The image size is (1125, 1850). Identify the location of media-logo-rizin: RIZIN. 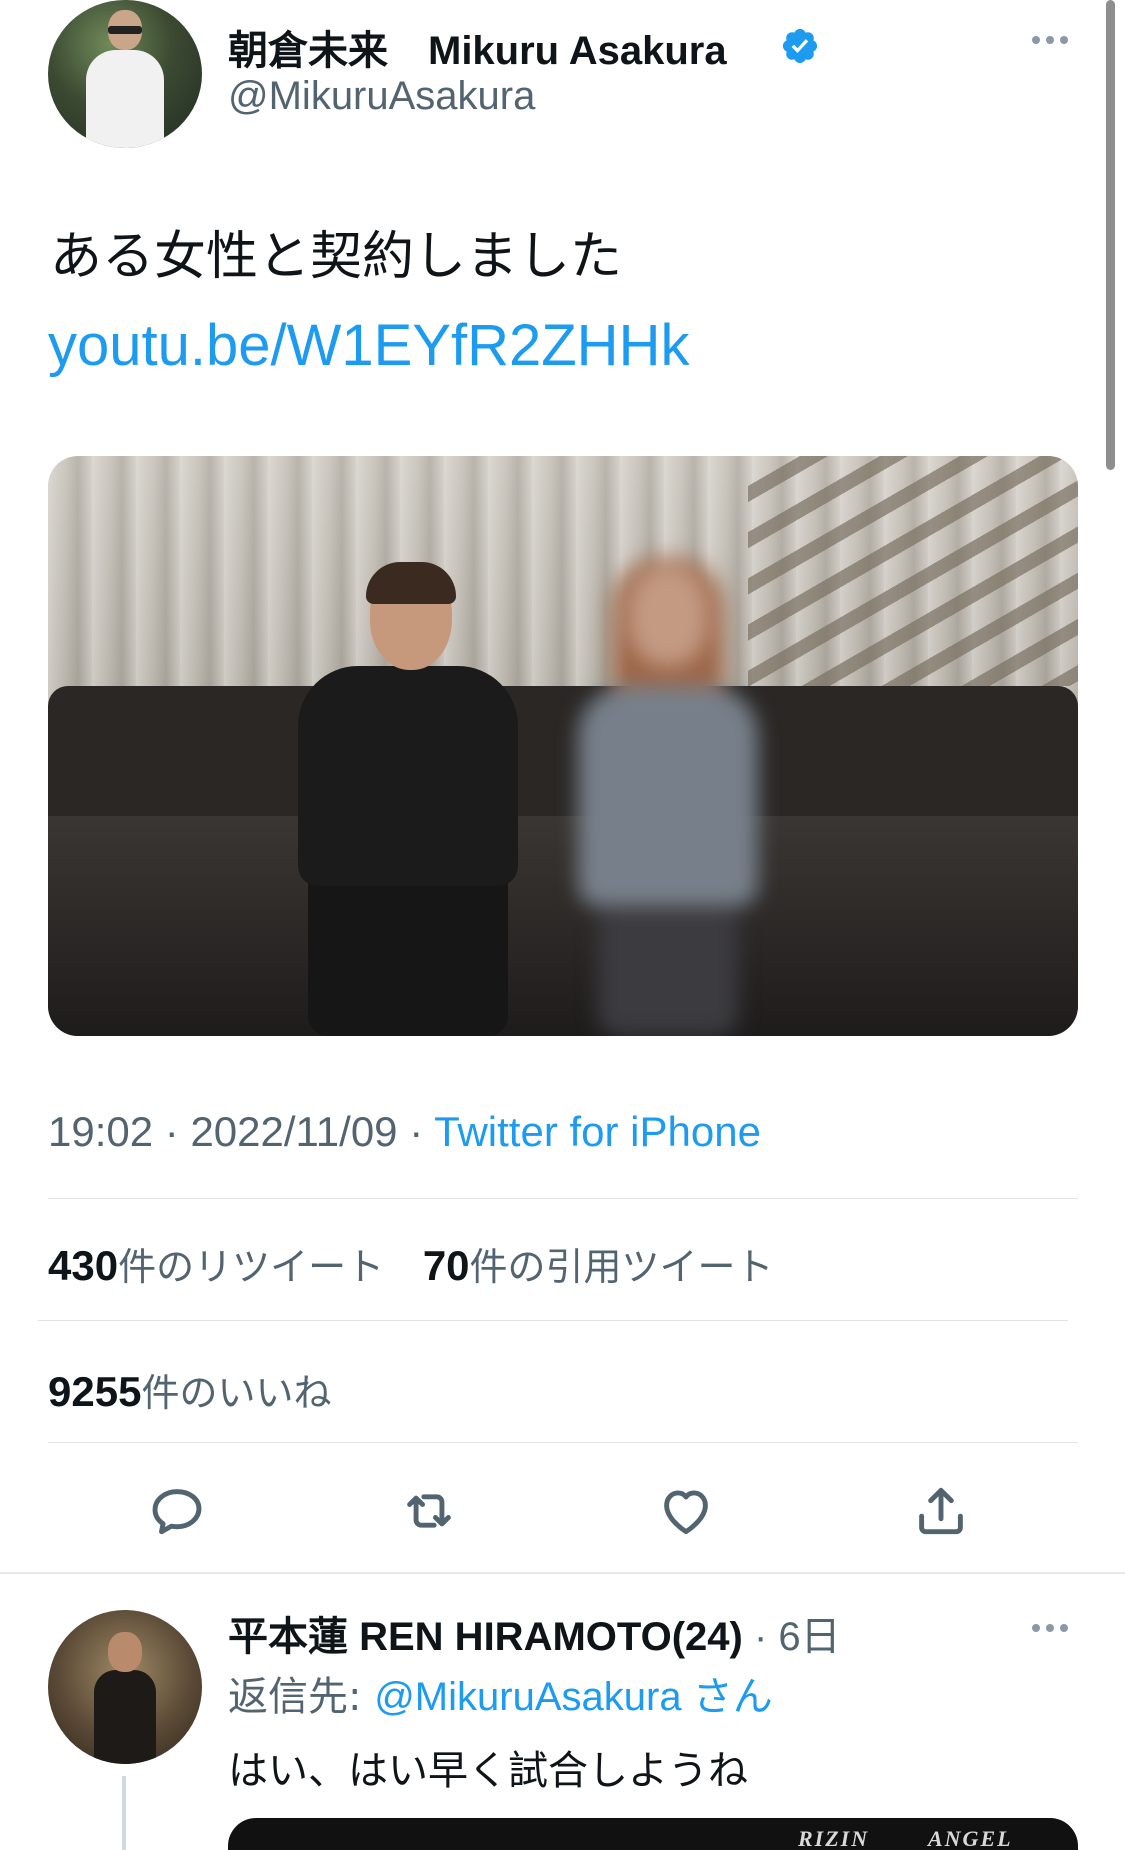
(834, 1838).